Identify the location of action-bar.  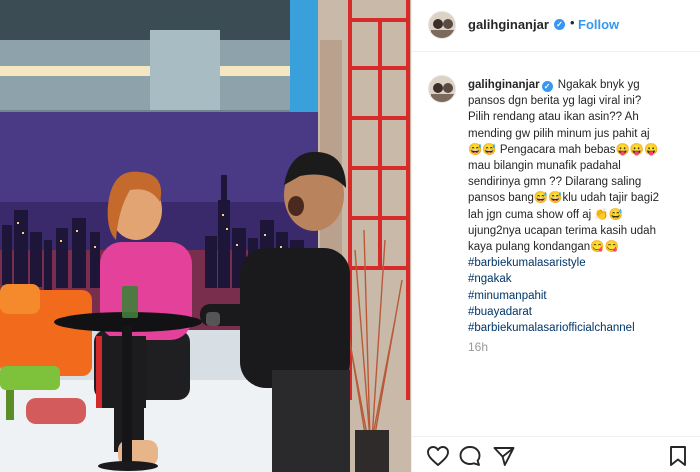
(556, 454).